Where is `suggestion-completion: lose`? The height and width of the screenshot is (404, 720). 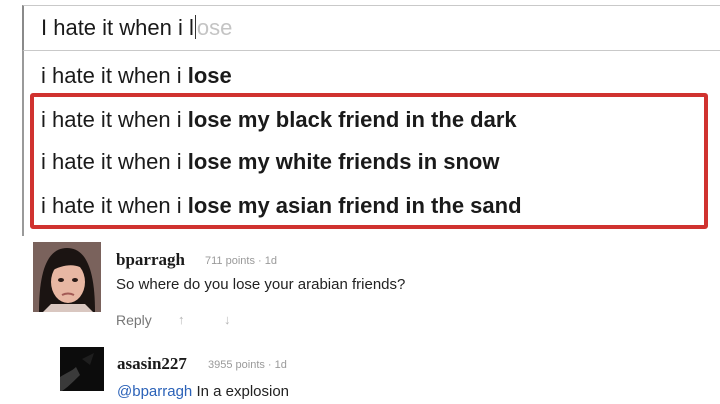
suggestion-completion: lose is located at coordinates (209, 75).